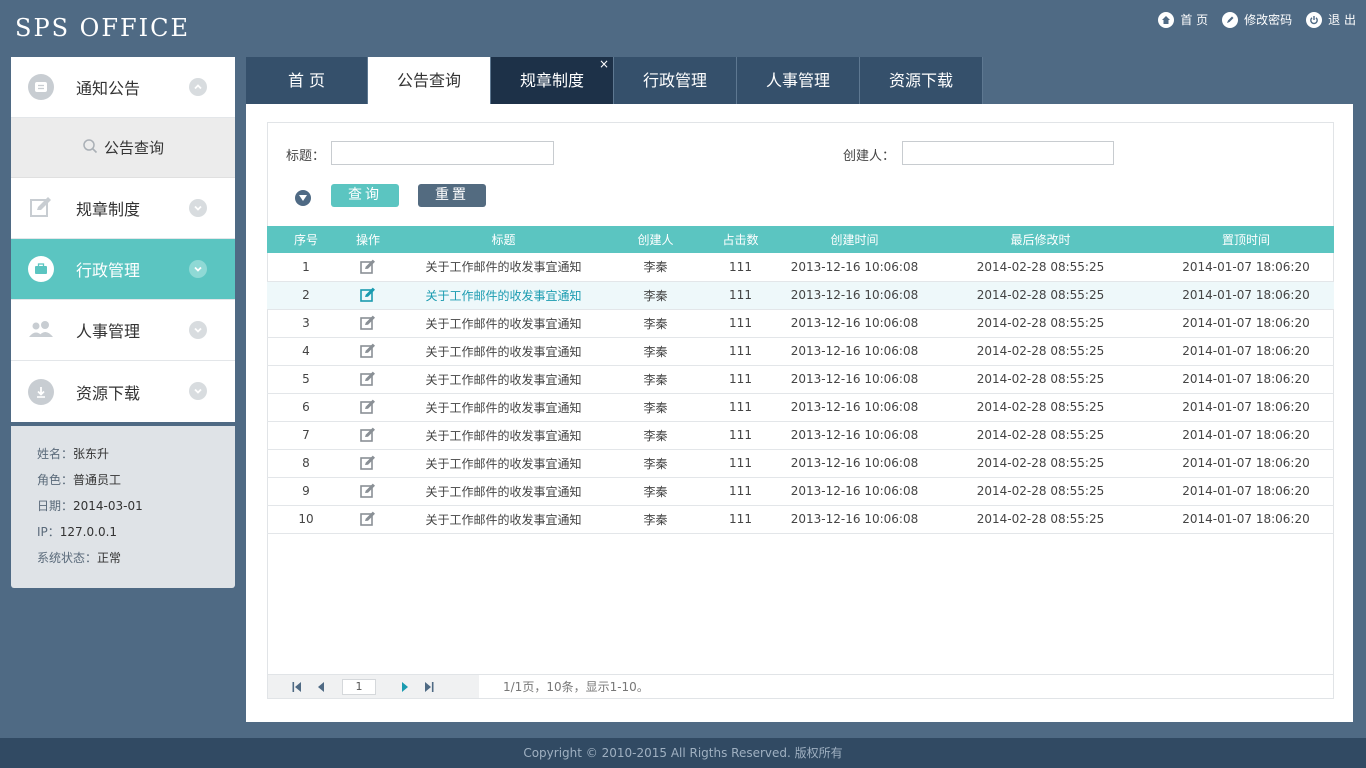 The width and height of the screenshot is (1366, 768). I want to click on close-icon: ×, so click(604, 64).